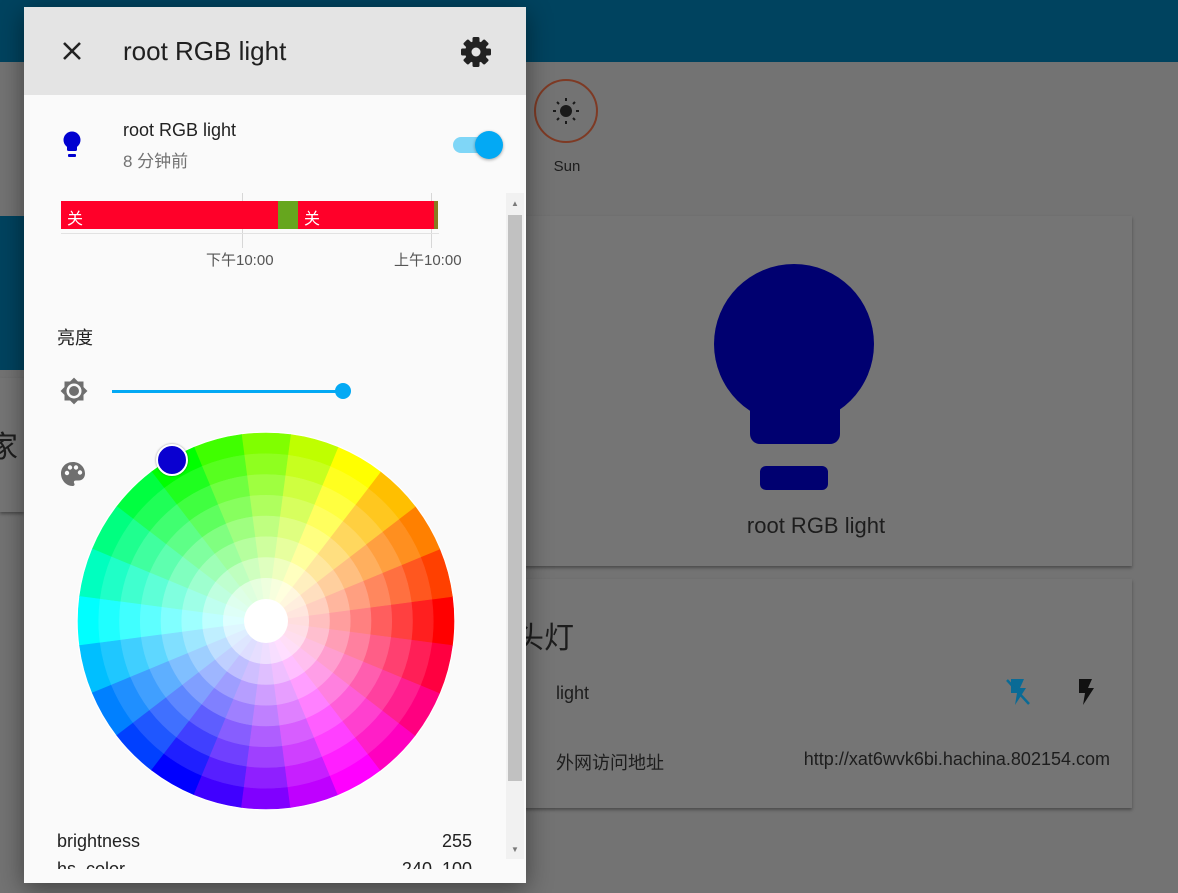  Describe the element at coordinates (240, 260) in the screenshot. I see `history-tick-label: 下午10:00` at that location.